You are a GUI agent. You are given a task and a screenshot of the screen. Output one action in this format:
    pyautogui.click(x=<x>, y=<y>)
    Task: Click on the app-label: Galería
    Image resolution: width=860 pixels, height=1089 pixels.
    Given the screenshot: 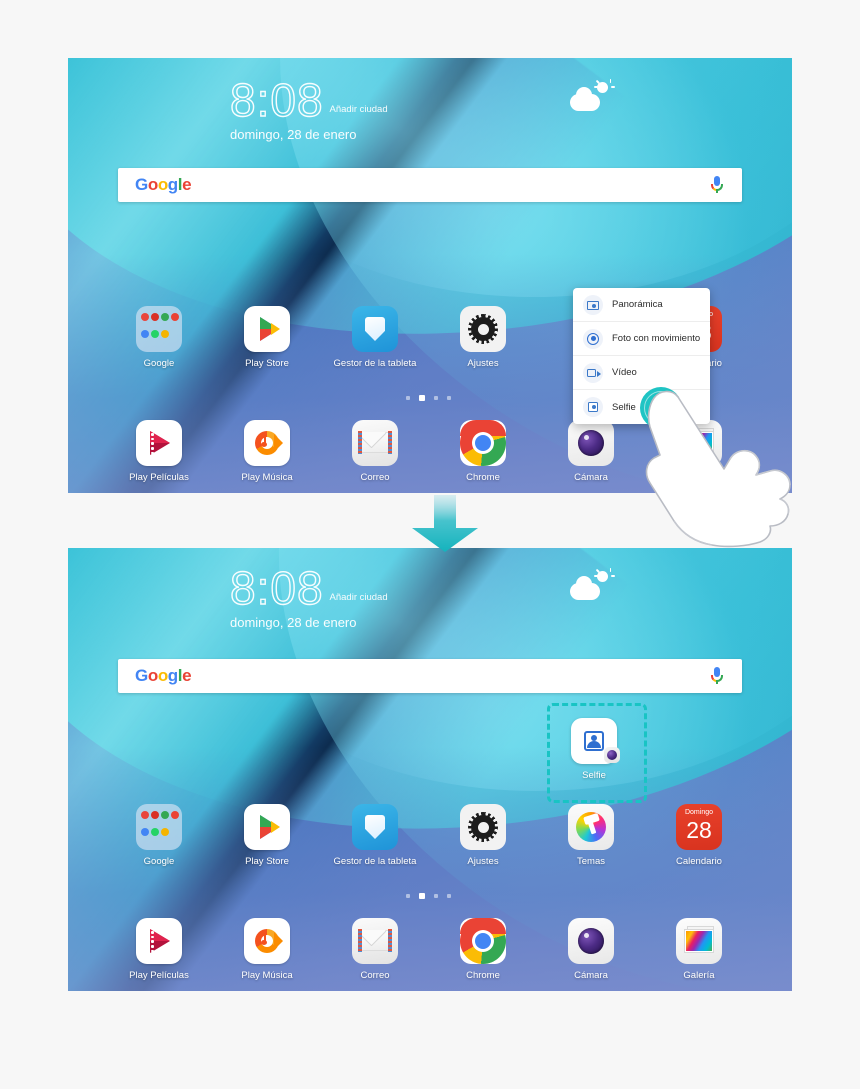 What is the action you would take?
    pyautogui.click(x=699, y=975)
    